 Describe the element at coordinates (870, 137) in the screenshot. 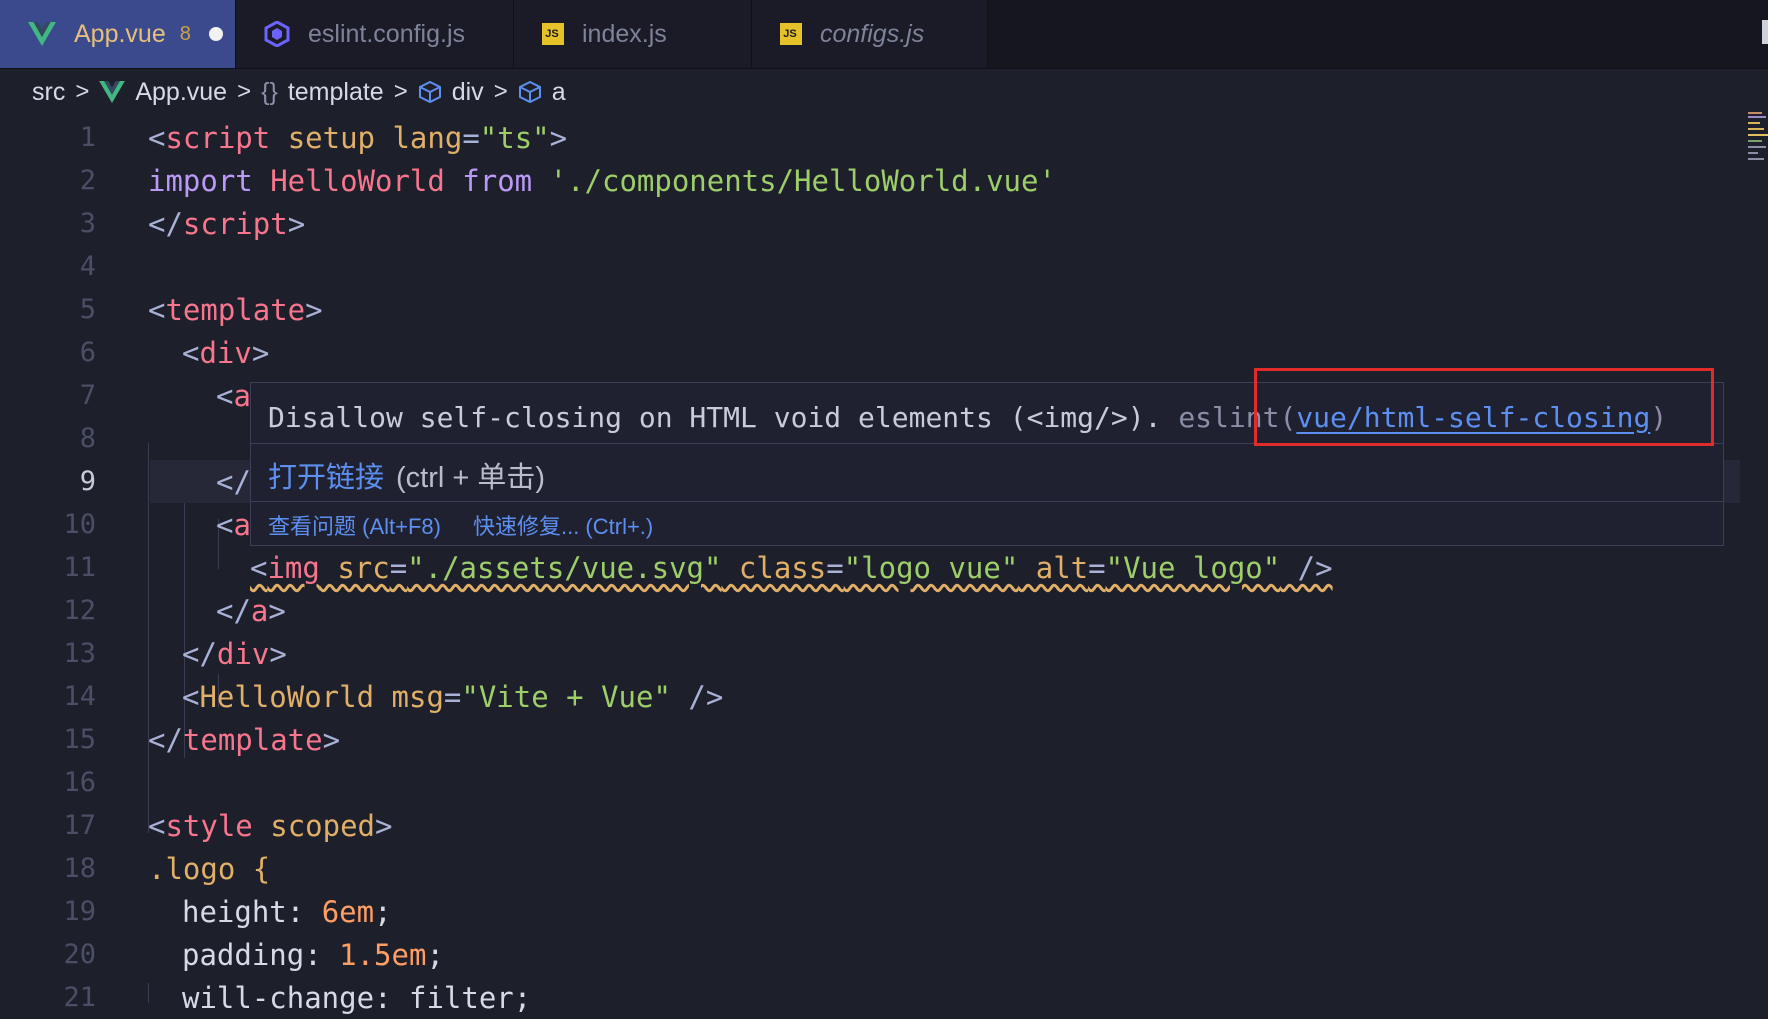

I see `code-line: 1 <script setup lang="ts">` at that location.